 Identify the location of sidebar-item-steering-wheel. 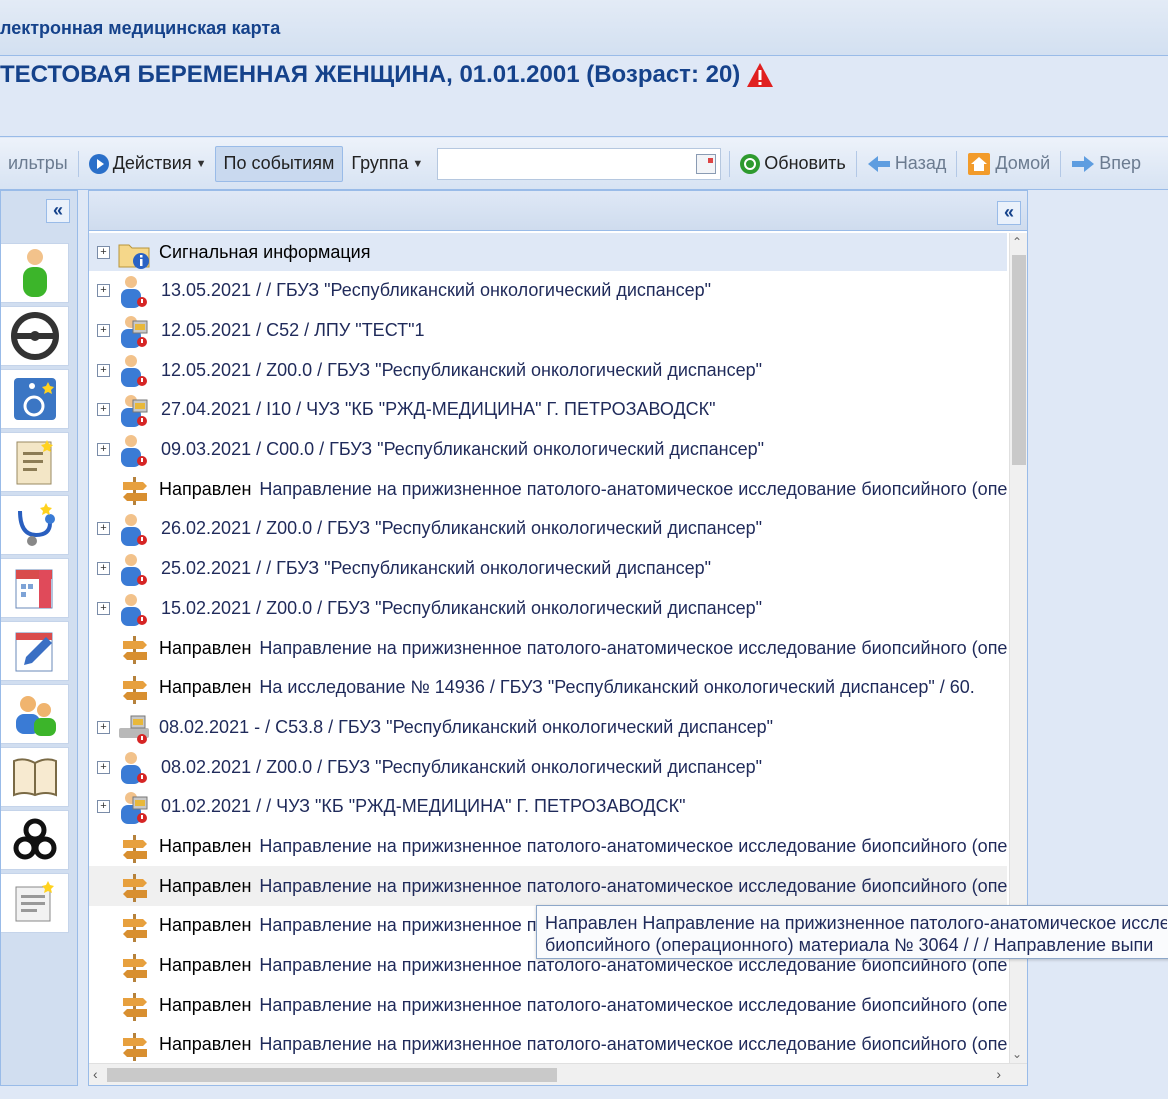
(35, 336).